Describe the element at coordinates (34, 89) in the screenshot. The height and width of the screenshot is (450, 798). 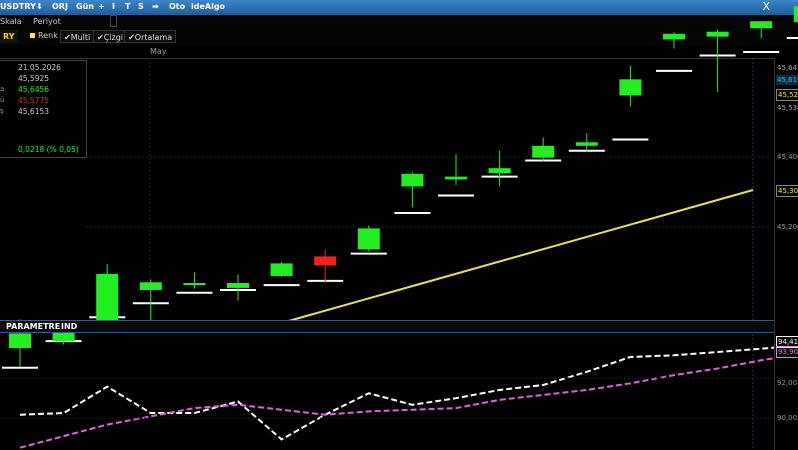
I see `info-high: 45,6456` at that location.